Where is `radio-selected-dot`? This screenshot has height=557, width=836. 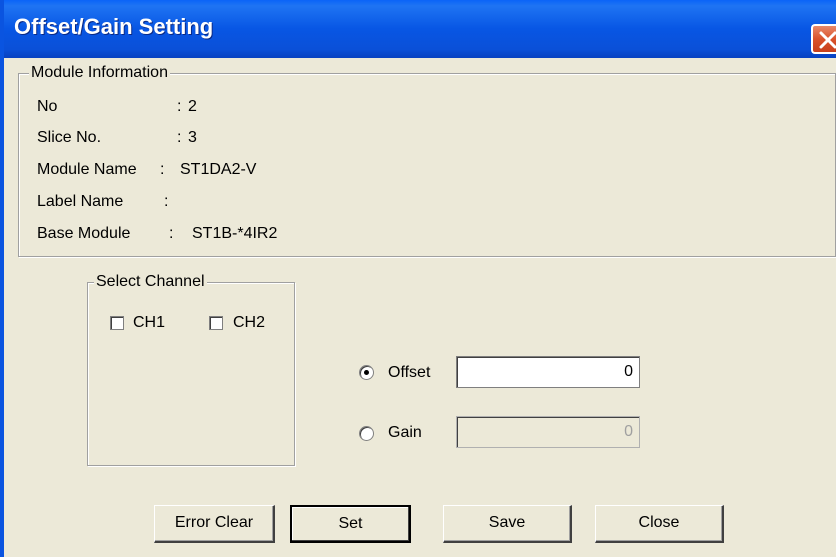 radio-selected-dot is located at coordinates (366, 372).